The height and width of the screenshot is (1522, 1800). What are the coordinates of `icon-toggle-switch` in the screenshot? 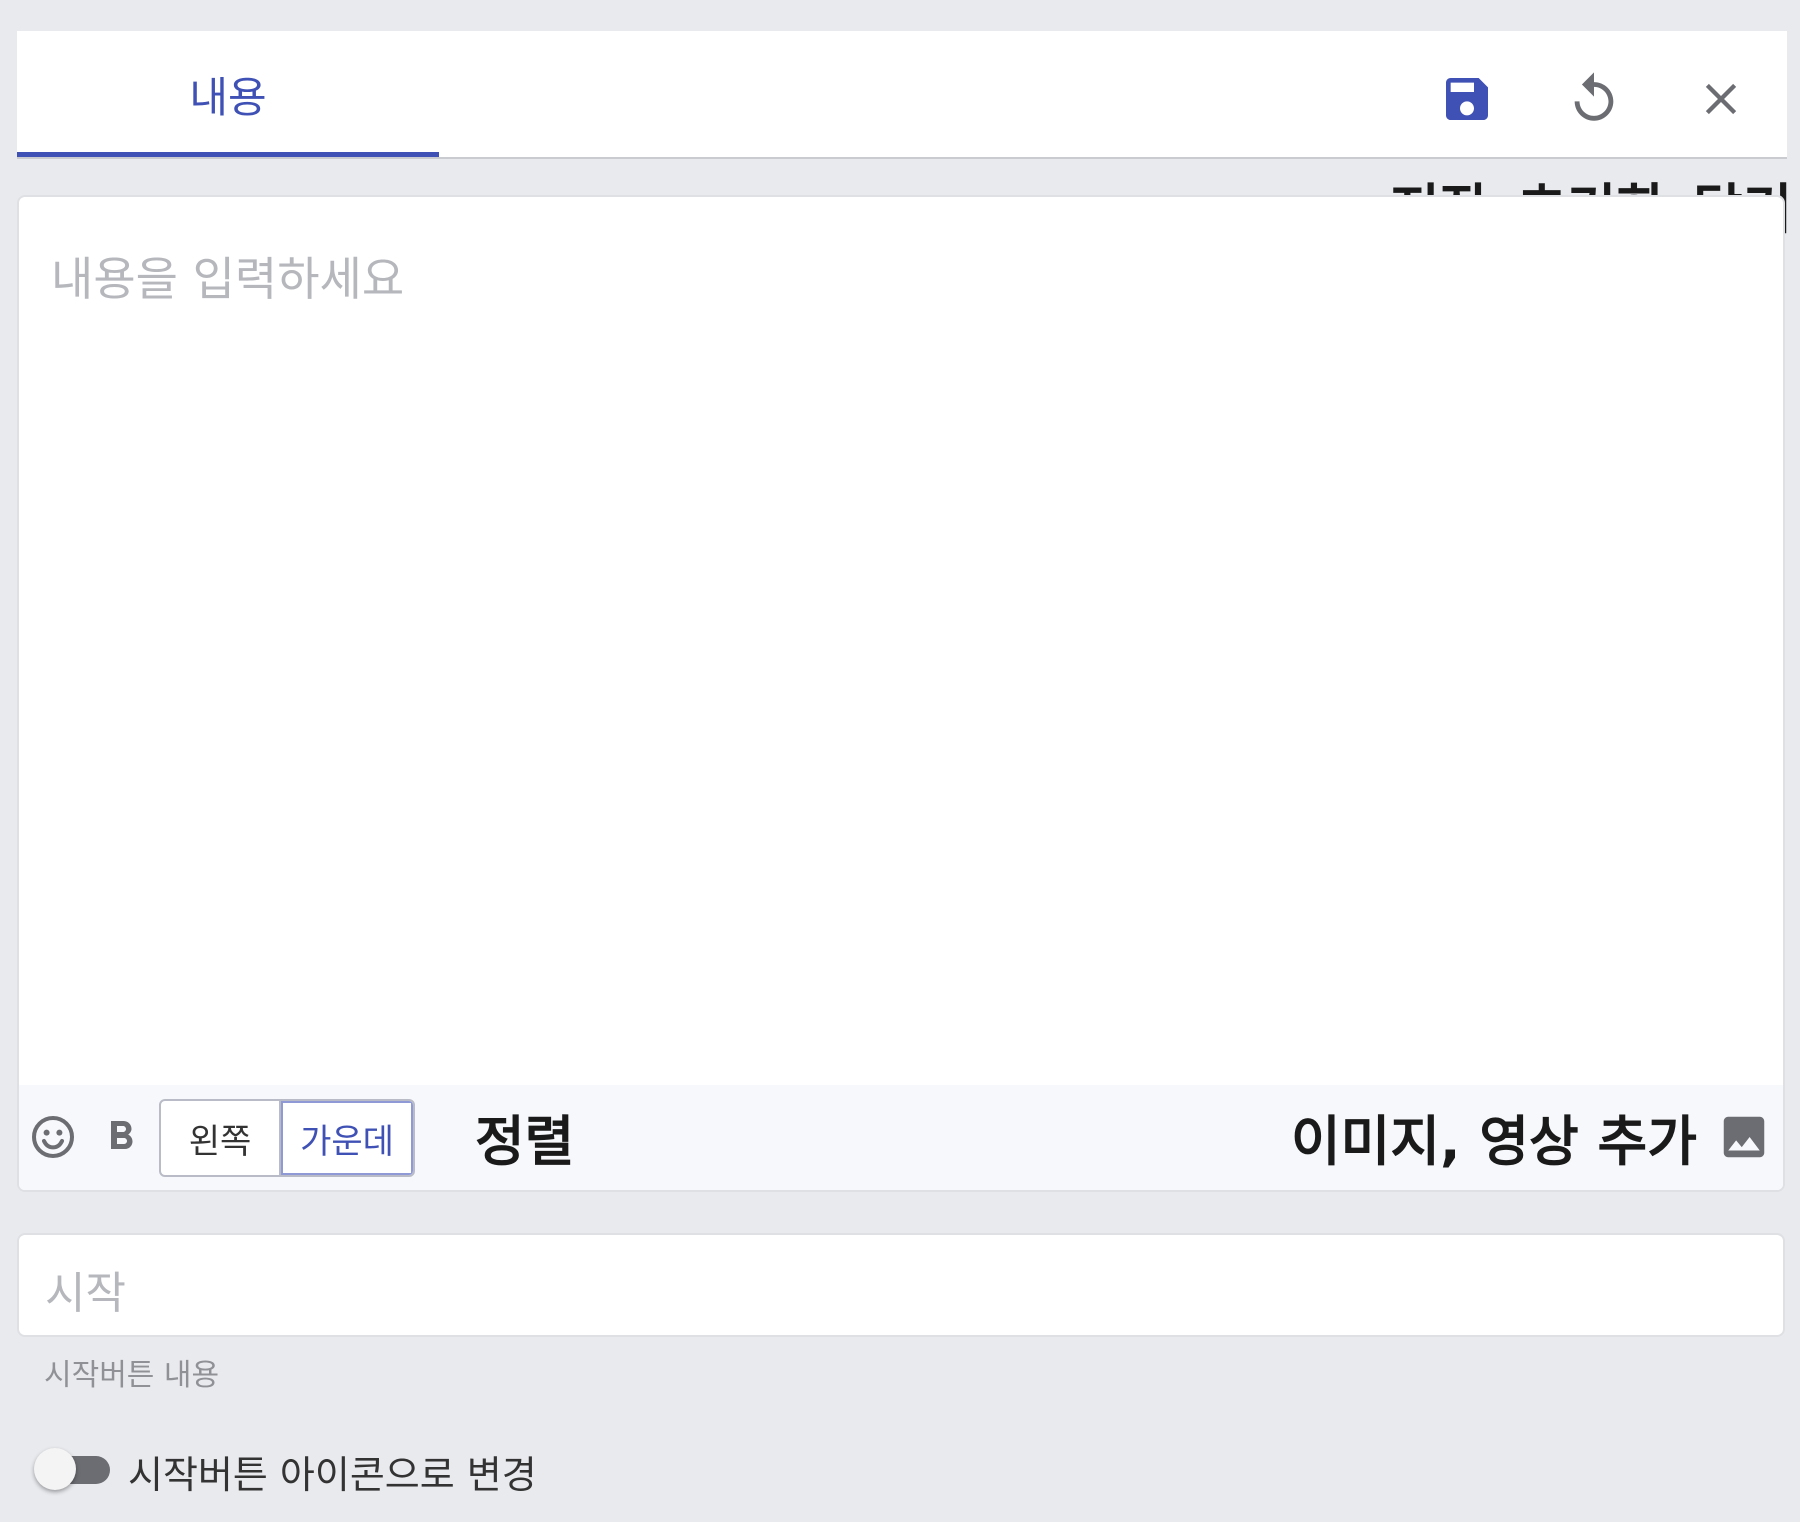 It's located at (72, 1469).